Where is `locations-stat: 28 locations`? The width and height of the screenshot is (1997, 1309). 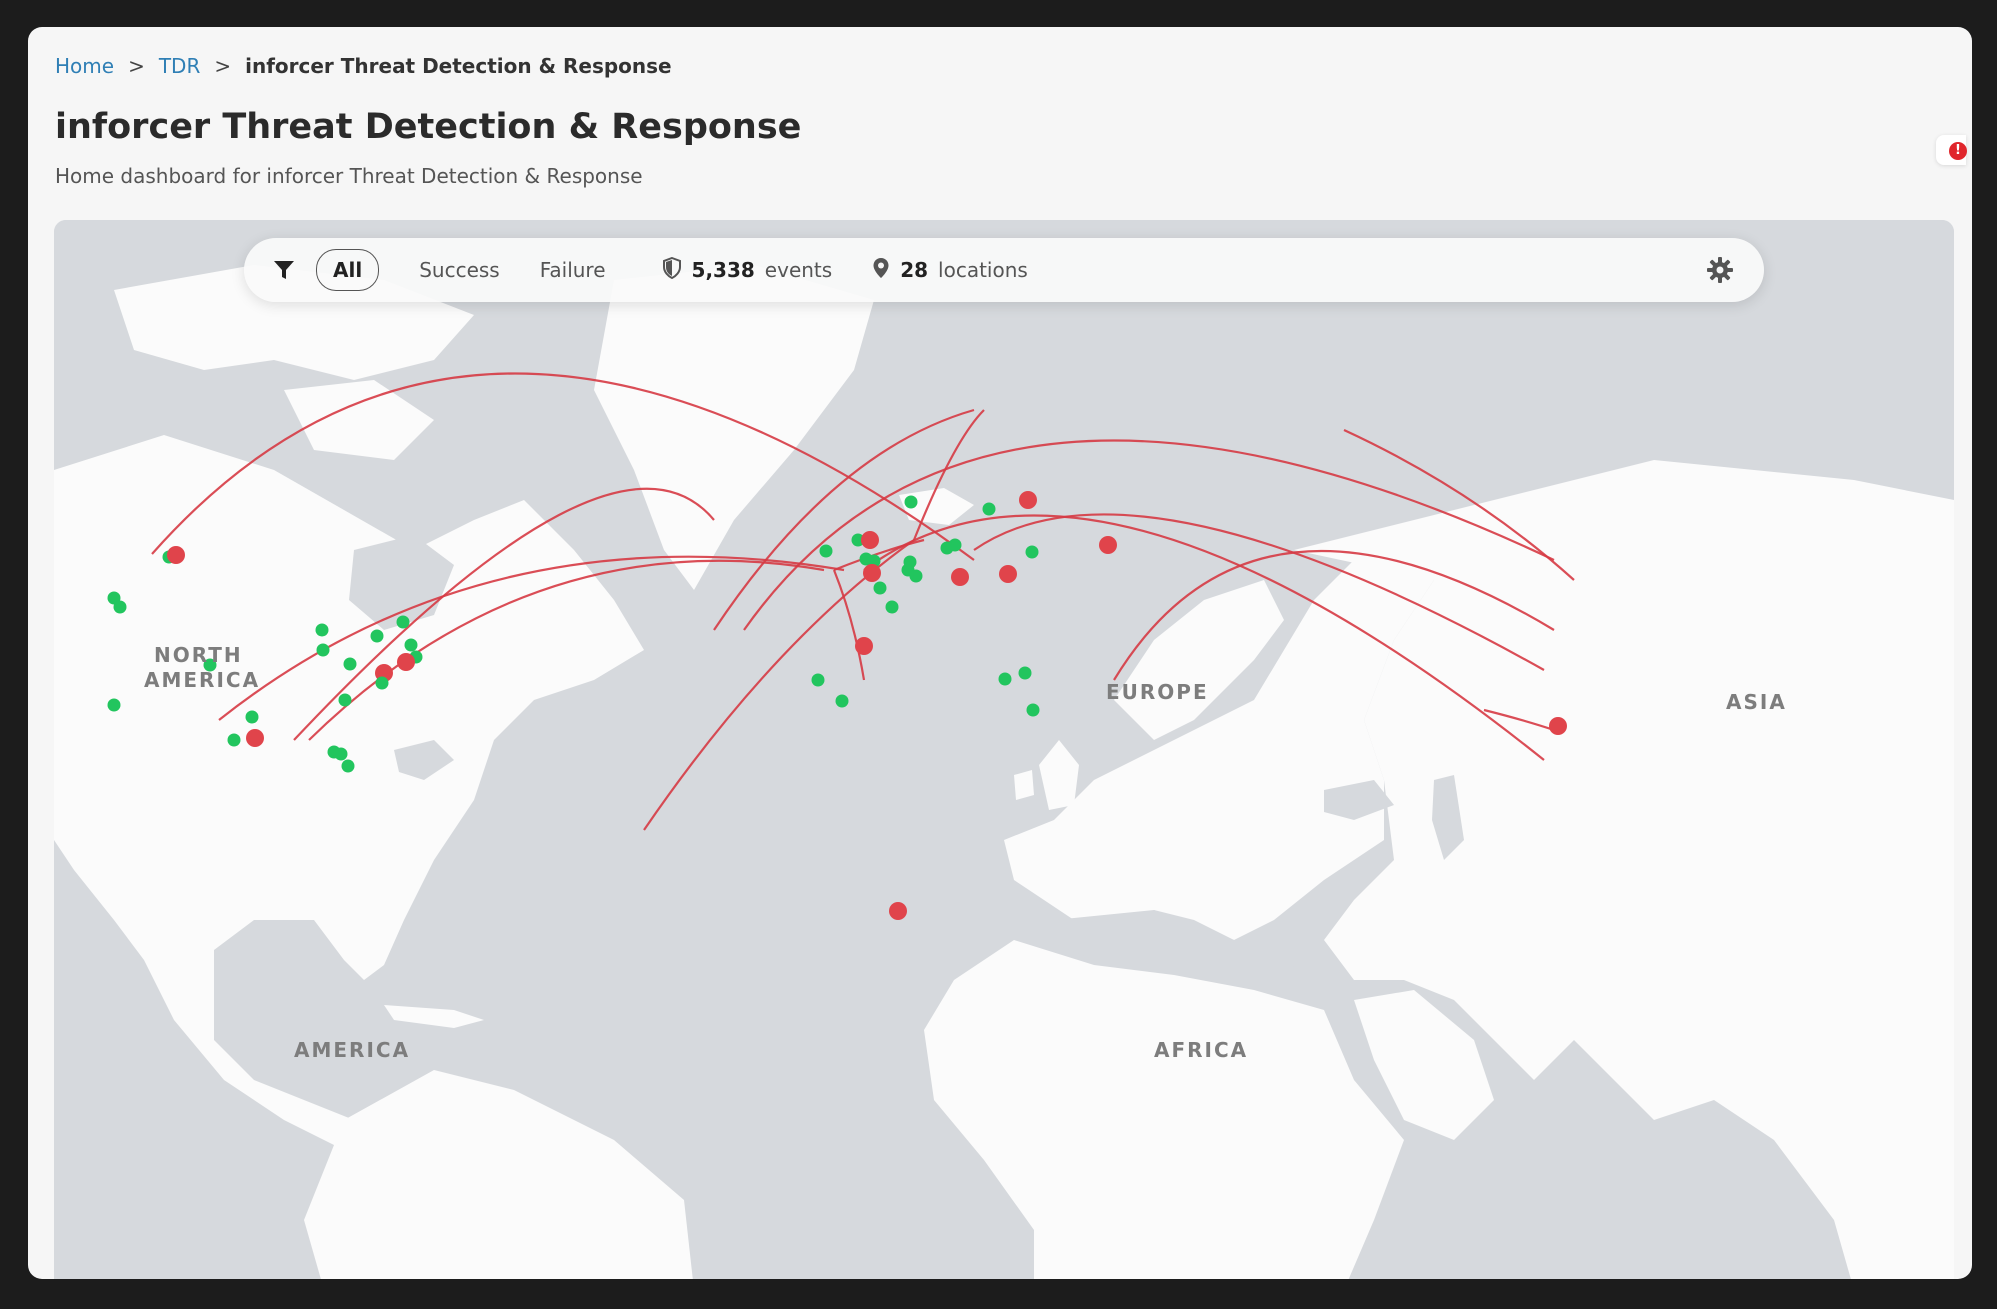
locations-stat: 28 locations is located at coordinates (950, 270).